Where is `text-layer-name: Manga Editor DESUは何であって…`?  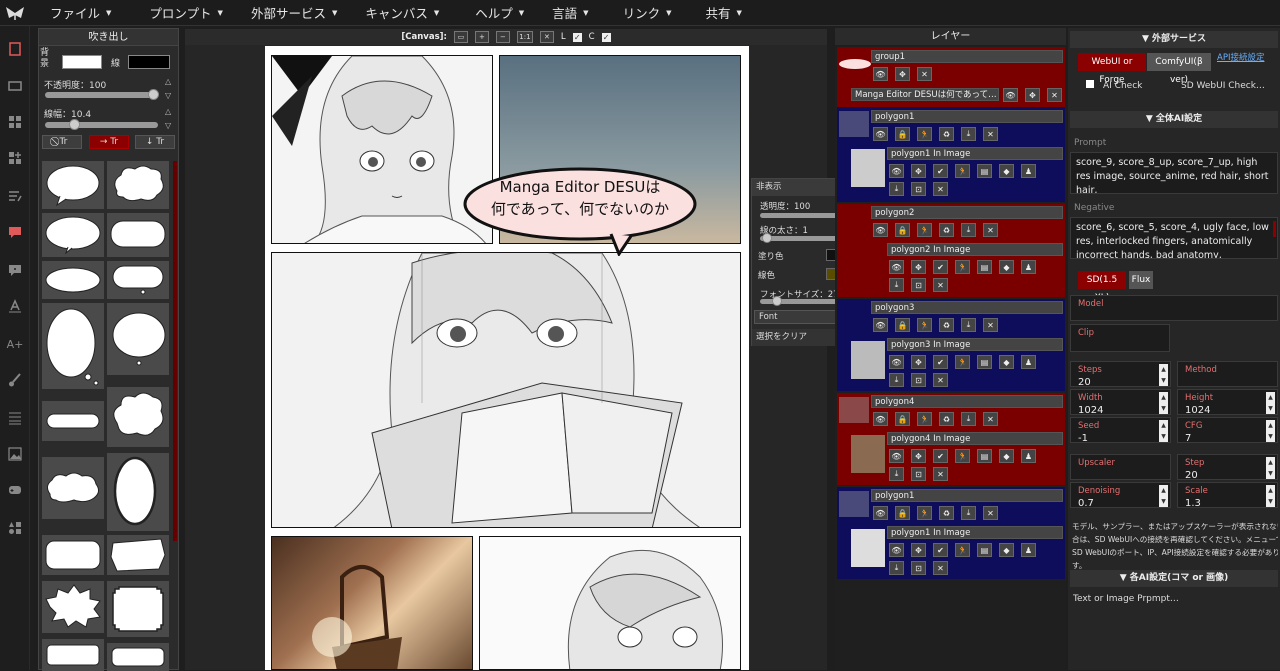
text-layer-name: Manga Editor DESUは何であって… is located at coordinates (925, 94).